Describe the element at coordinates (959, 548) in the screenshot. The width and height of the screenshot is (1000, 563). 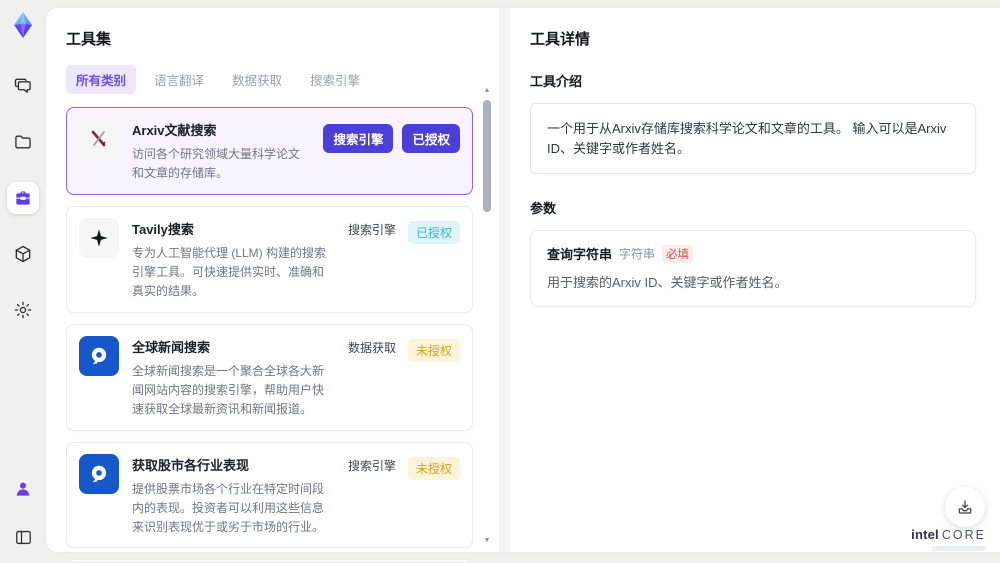
I see `brand-shade` at that location.